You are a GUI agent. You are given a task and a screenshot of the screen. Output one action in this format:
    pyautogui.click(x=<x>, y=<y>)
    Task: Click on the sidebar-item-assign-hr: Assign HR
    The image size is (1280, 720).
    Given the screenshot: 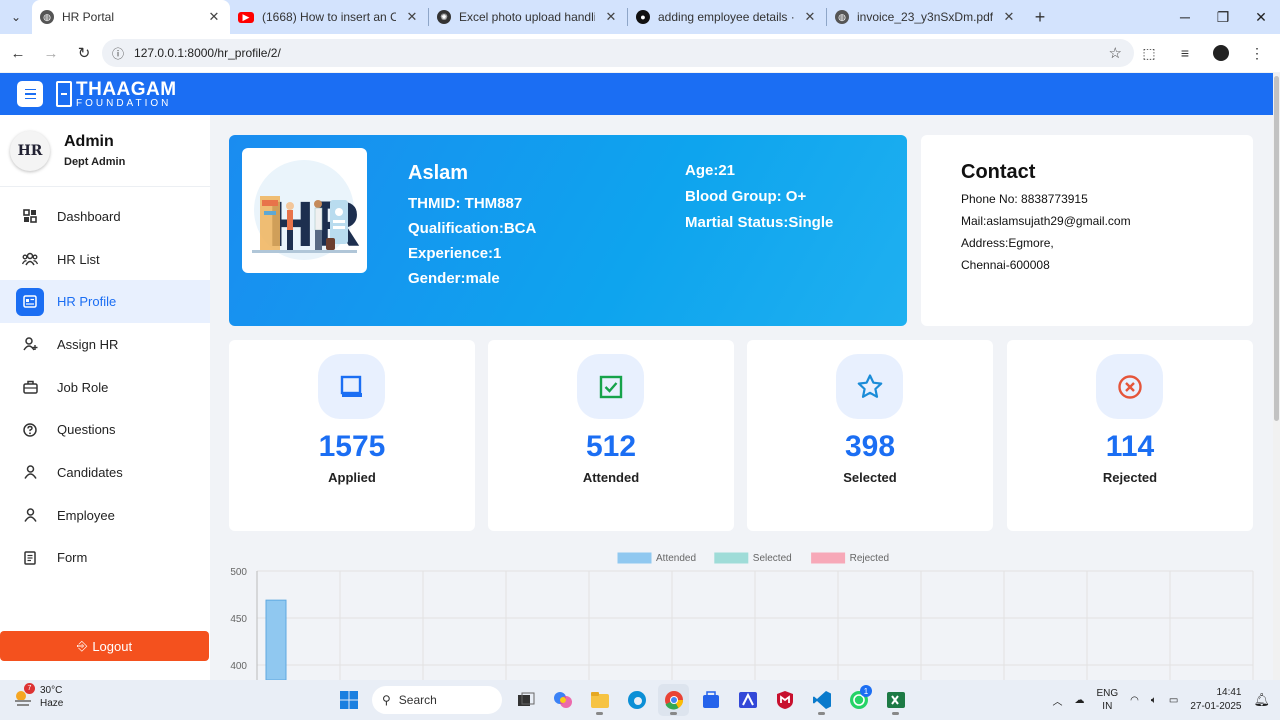 What is the action you would take?
    pyautogui.click(x=105, y=344)
    